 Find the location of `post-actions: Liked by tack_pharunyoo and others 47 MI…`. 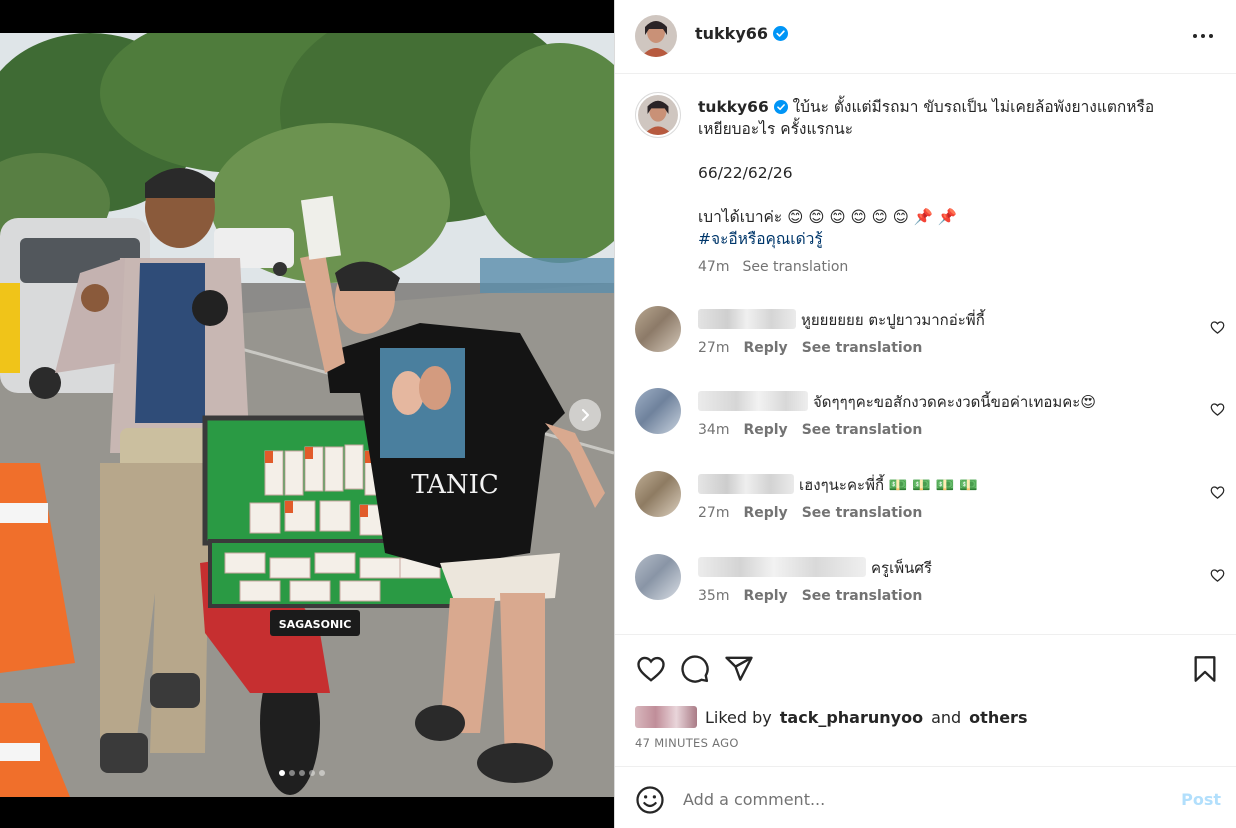

post-actions: Liked by tack_pharunyoo and others 47 MI… is located at coordinates (925, 700).